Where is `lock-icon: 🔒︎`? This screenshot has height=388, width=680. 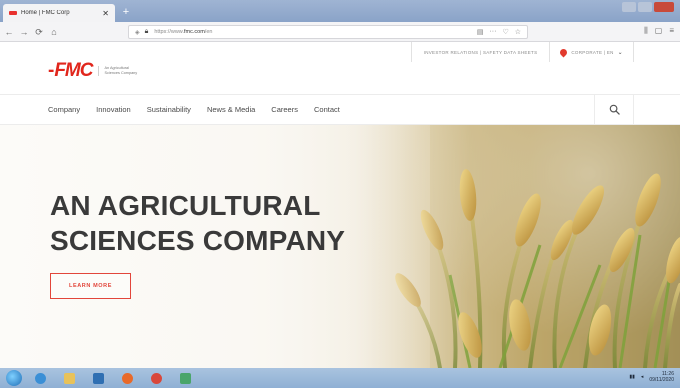 lock-icon: 🔒︎ is located at coordinates (147, 32).